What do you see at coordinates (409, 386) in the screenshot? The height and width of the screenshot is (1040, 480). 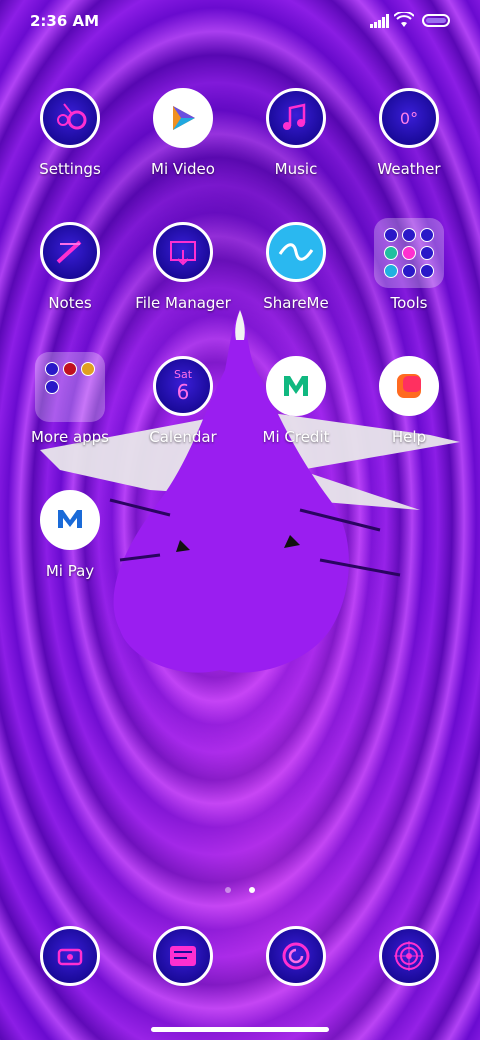 I see `help-icon` at bounding box center [409, 386].